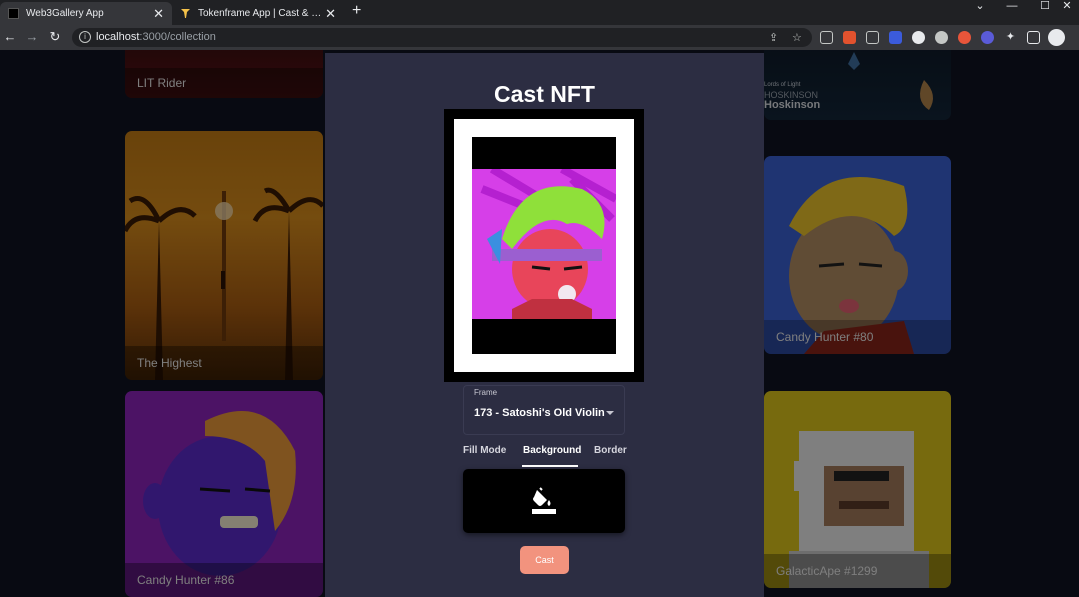  What do you see at coordinates (941, 37) in the screenshot?
I see `extension-gear-icon` at bounding box center [941, 37].